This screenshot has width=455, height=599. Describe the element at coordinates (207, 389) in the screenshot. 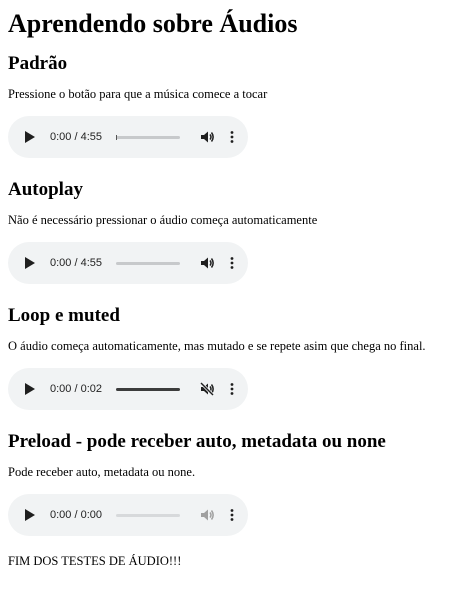

I see `volume-muted-icon` at that location.